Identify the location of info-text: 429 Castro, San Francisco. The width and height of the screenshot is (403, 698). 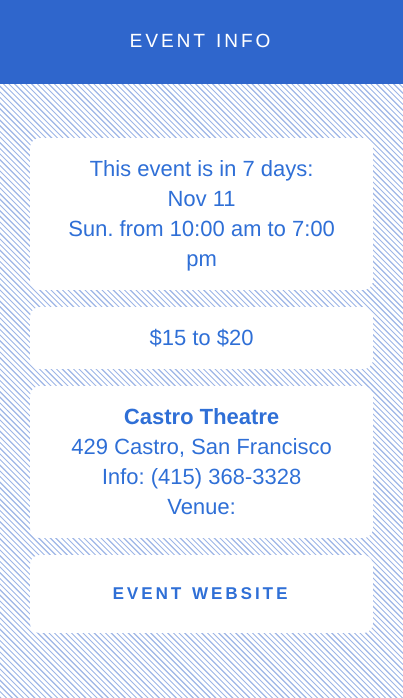
(201, 447).